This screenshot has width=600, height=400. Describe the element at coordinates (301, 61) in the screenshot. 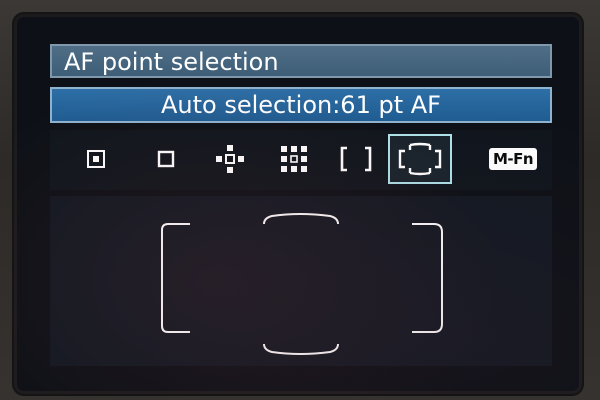

I see `title-bar: AF point selection` at that location.